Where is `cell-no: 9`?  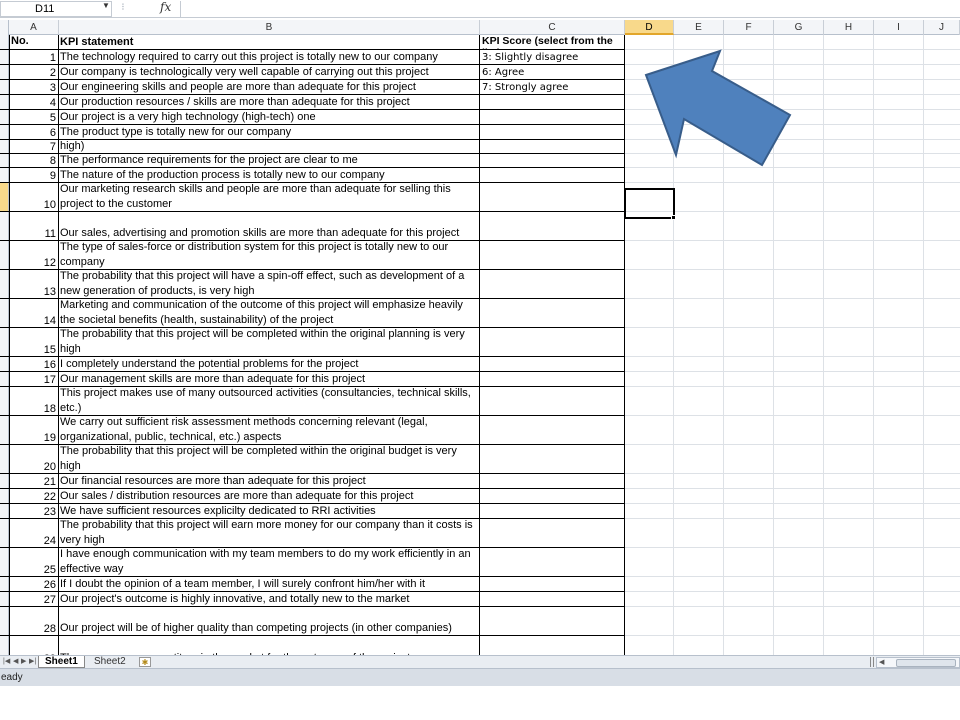
cell-no: 9 is located at coordinates (34, 175).